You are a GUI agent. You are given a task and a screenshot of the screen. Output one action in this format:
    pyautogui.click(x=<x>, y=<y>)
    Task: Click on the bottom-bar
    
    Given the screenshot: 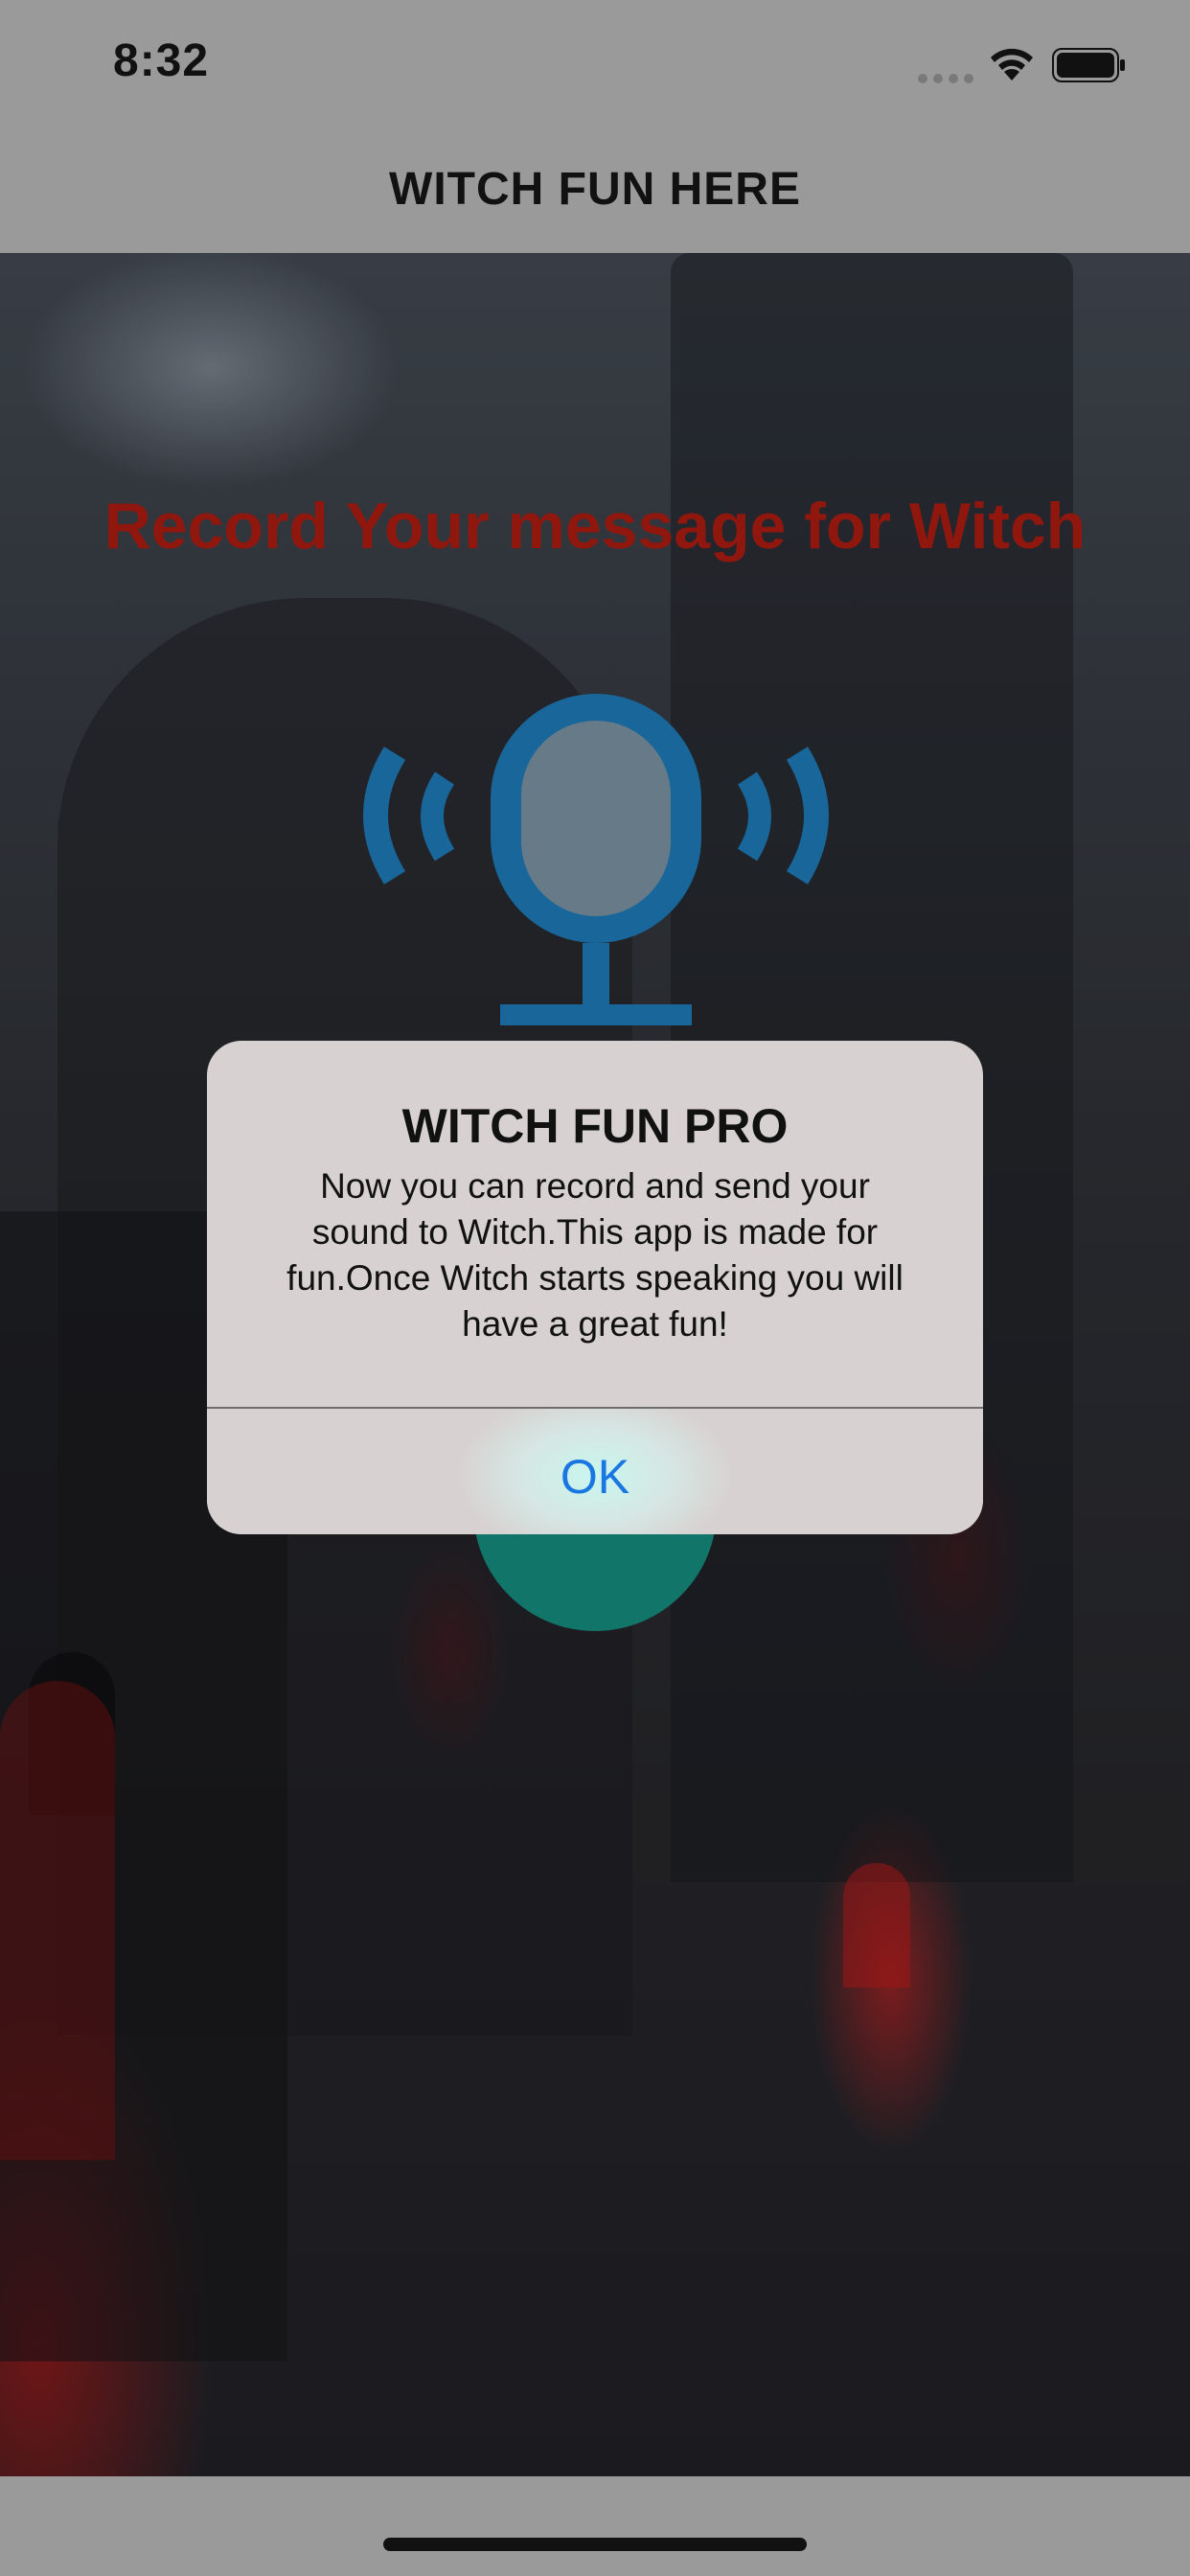 What is the action you would take?
    pyautogui.click(x=595, y=2526)
    